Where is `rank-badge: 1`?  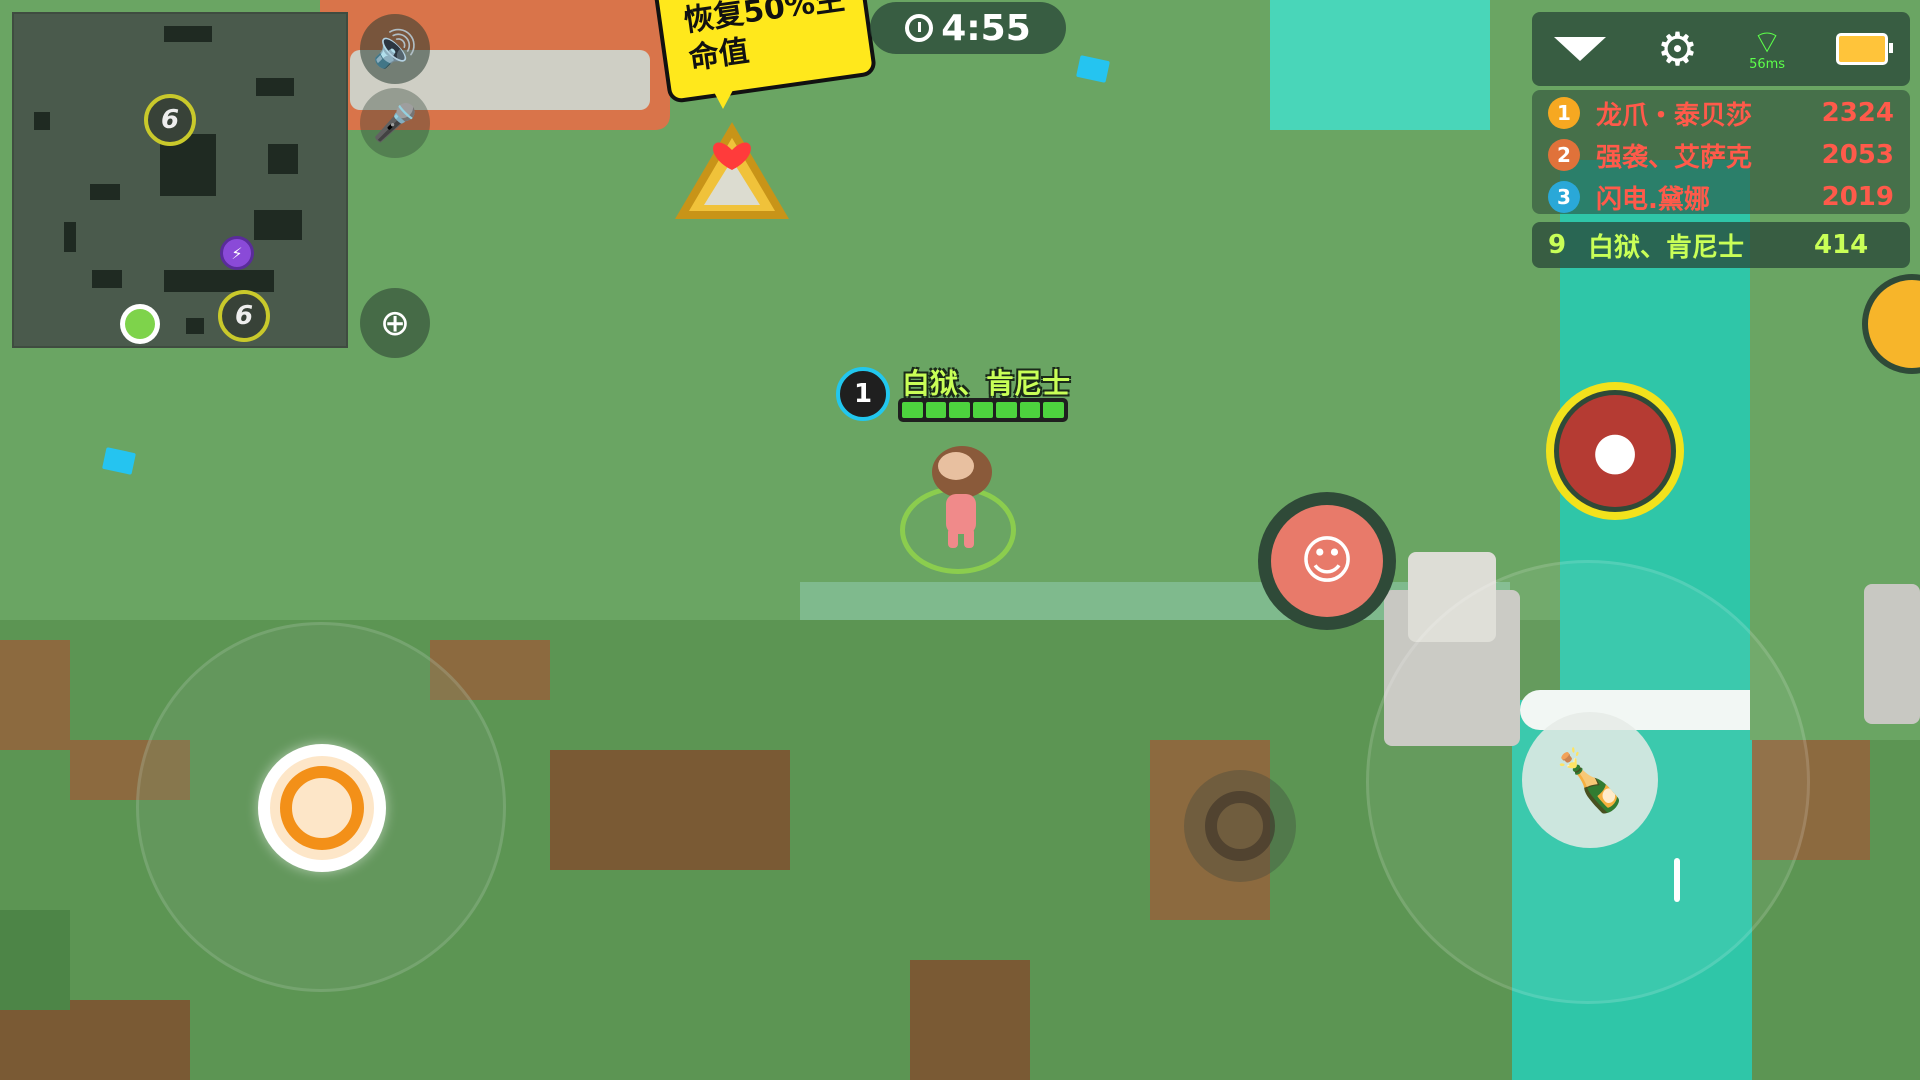 rank-badge: 1 is located at coordinates (1564, 113).